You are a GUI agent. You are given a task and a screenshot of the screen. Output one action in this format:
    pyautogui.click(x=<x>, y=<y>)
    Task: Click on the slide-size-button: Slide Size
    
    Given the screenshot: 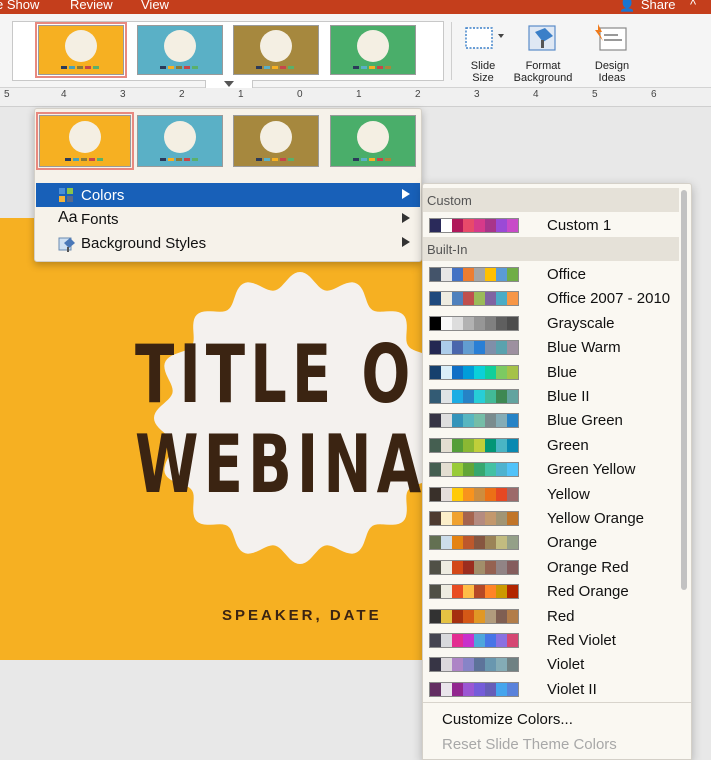 What is the action you would take?
    pyautogui.click(x=483, y=53)
    